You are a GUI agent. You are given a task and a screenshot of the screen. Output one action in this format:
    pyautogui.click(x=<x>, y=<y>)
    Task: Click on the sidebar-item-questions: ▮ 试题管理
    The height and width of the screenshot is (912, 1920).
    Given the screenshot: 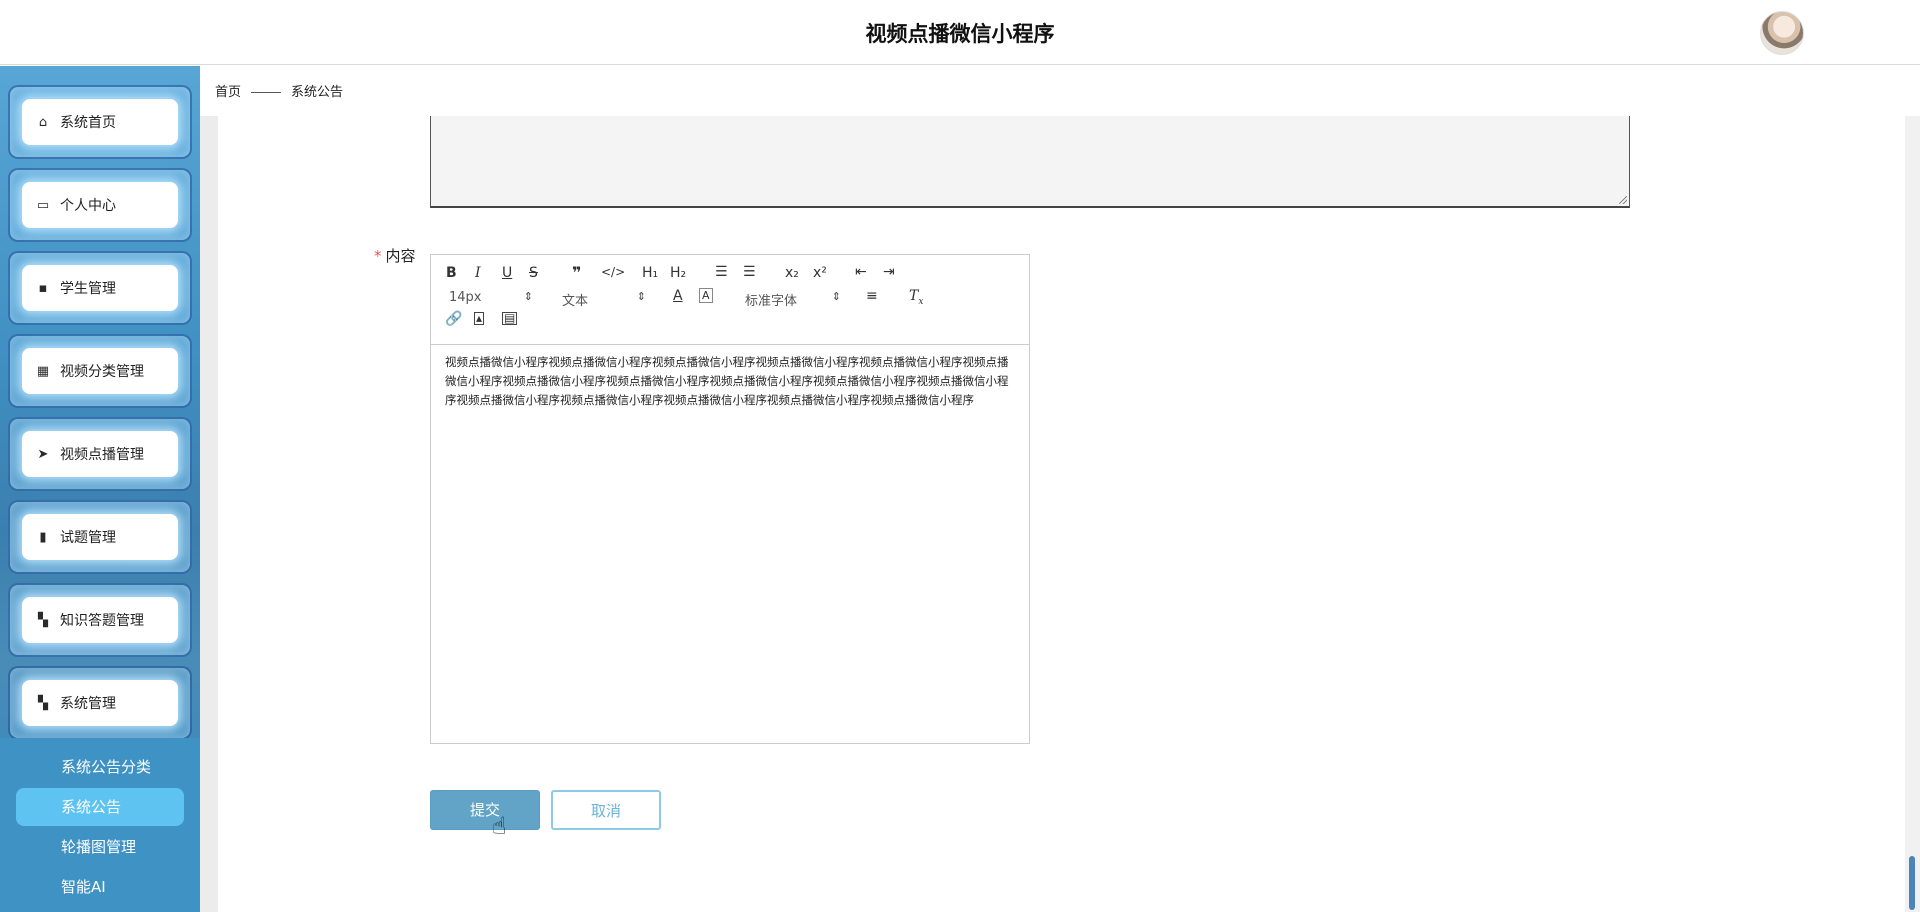 What is the action you would take?
    pyautogui.click(x=100, y=537)
    